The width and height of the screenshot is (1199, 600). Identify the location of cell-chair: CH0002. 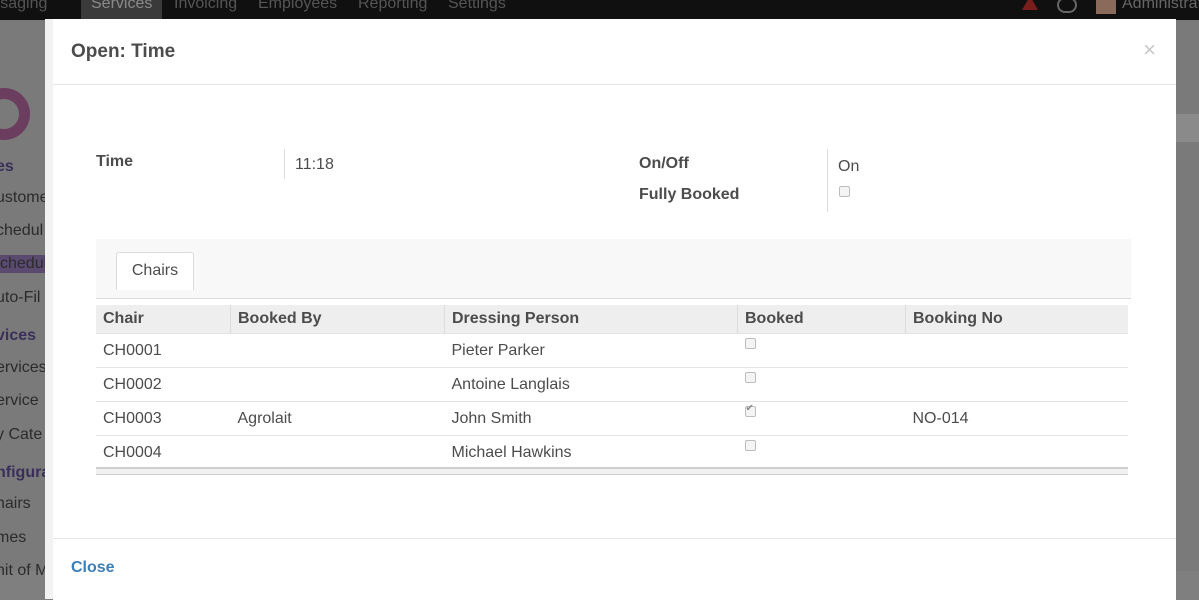
(163, 384).